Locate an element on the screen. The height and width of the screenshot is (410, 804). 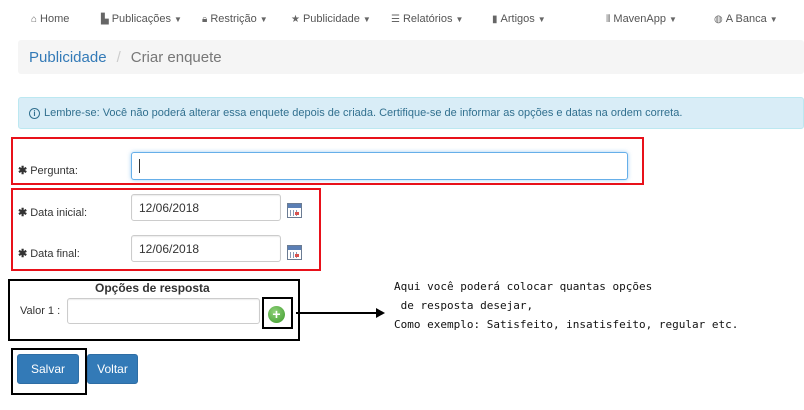
data-inicial-label: ✱ Data inicial: is located at coordinates (52, 212).